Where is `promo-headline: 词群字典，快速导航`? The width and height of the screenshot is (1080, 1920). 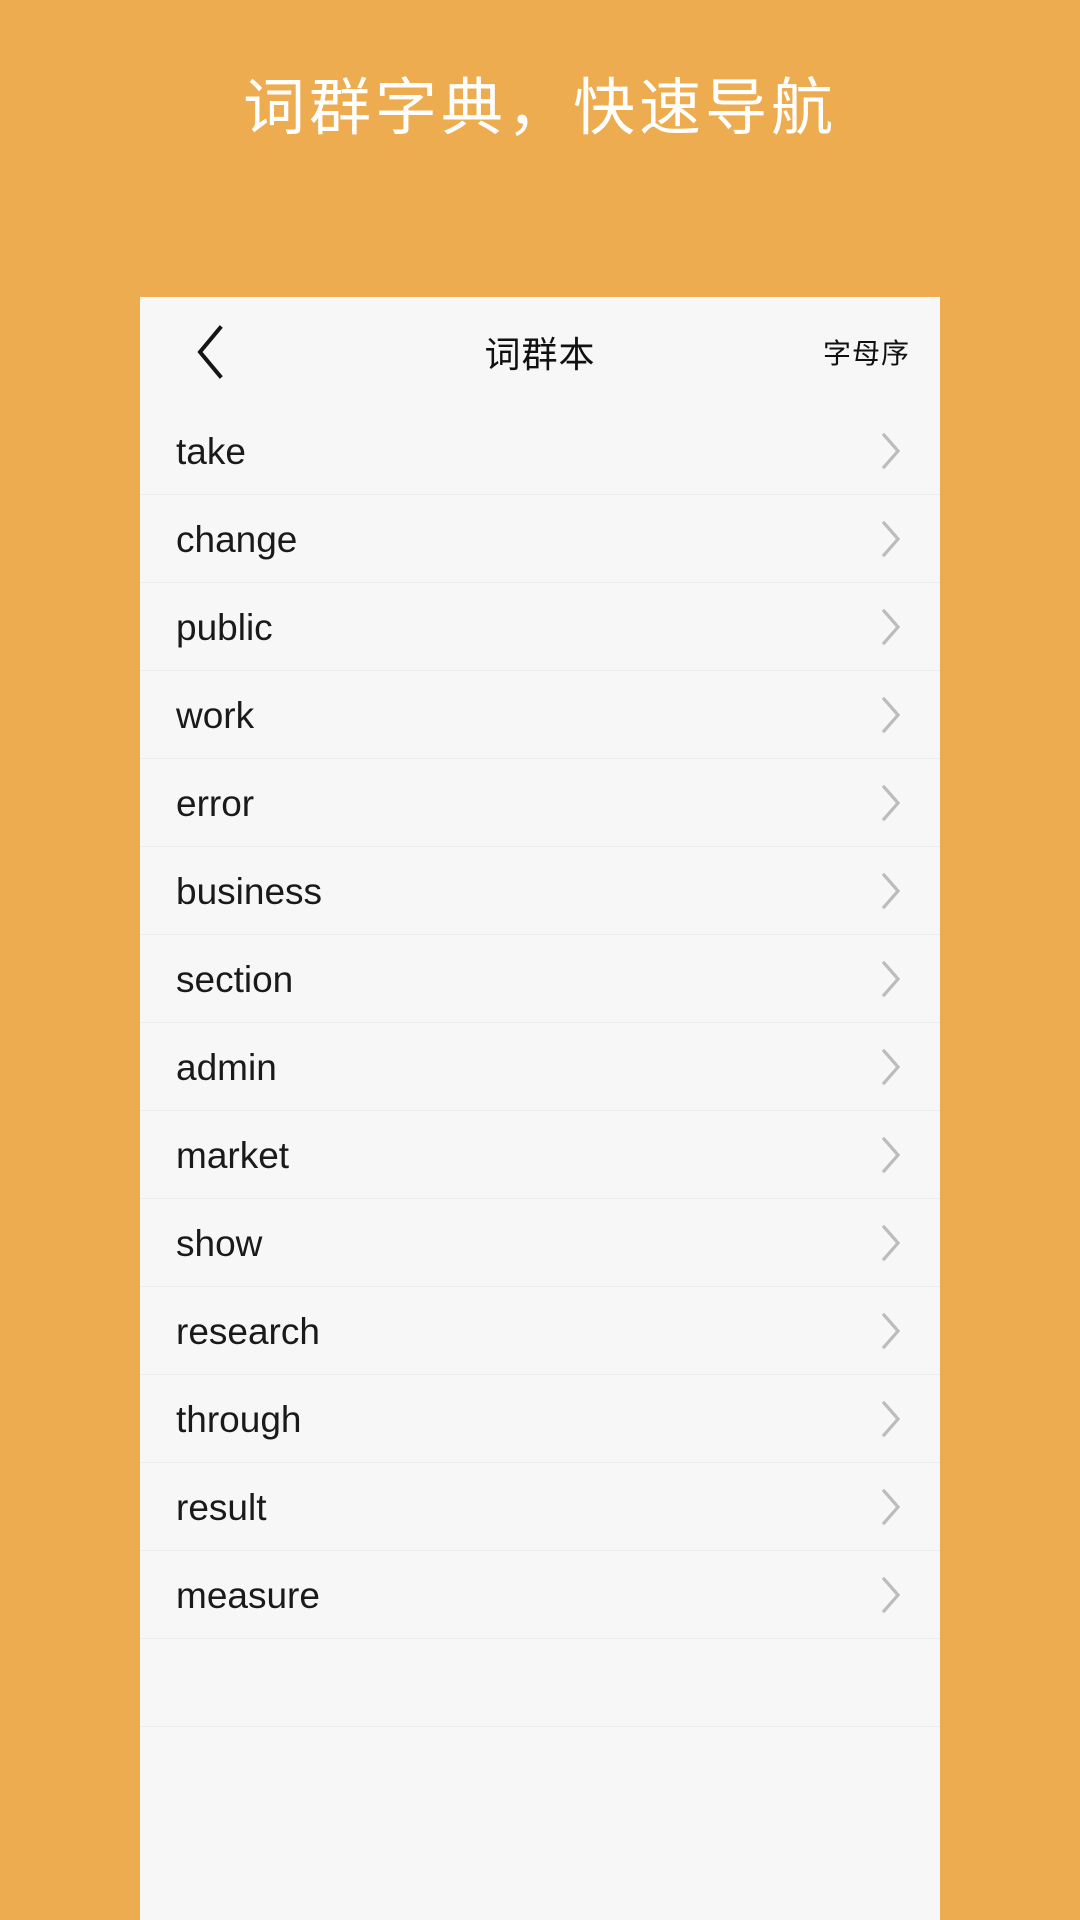 promo-headline: 词群字典，快速导航 is located at coordinates (539, 108).